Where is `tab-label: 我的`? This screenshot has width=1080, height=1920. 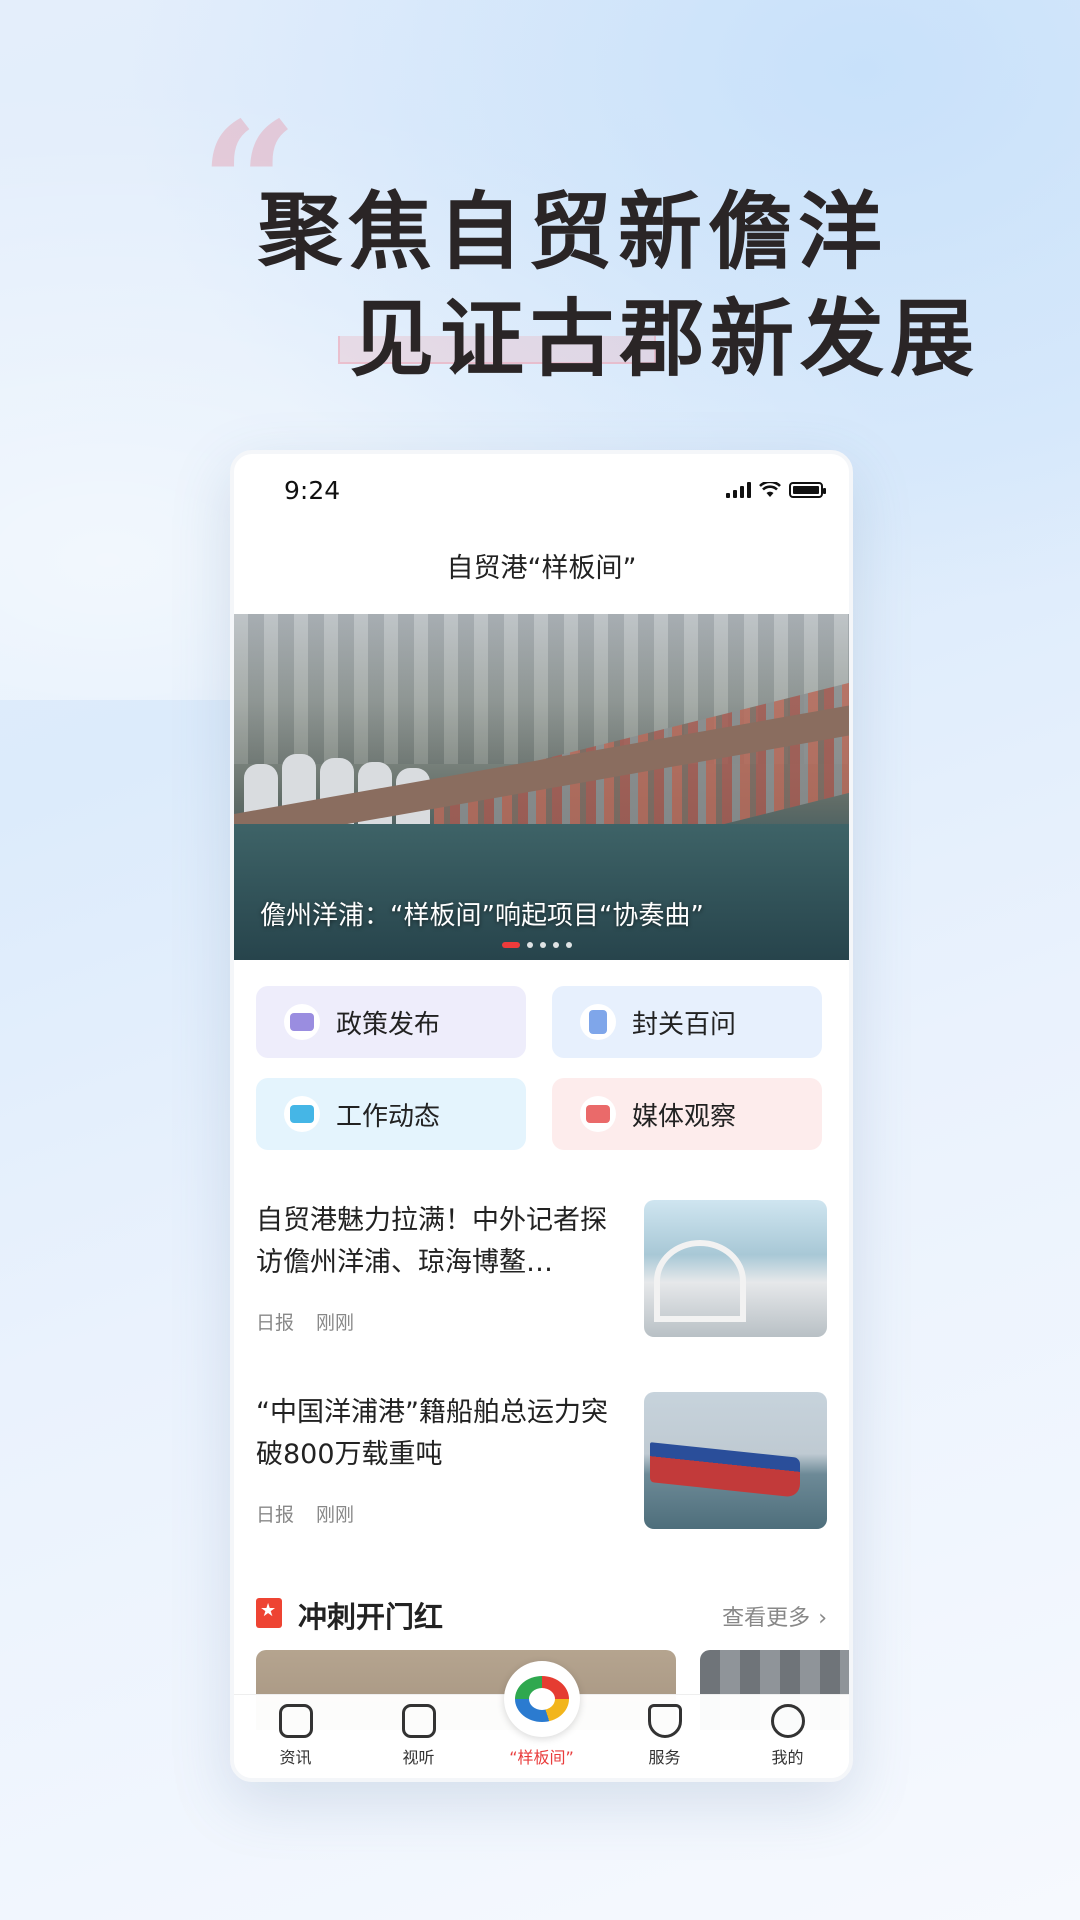
tab-label: 我的 is located at coordinates (787, 1757).